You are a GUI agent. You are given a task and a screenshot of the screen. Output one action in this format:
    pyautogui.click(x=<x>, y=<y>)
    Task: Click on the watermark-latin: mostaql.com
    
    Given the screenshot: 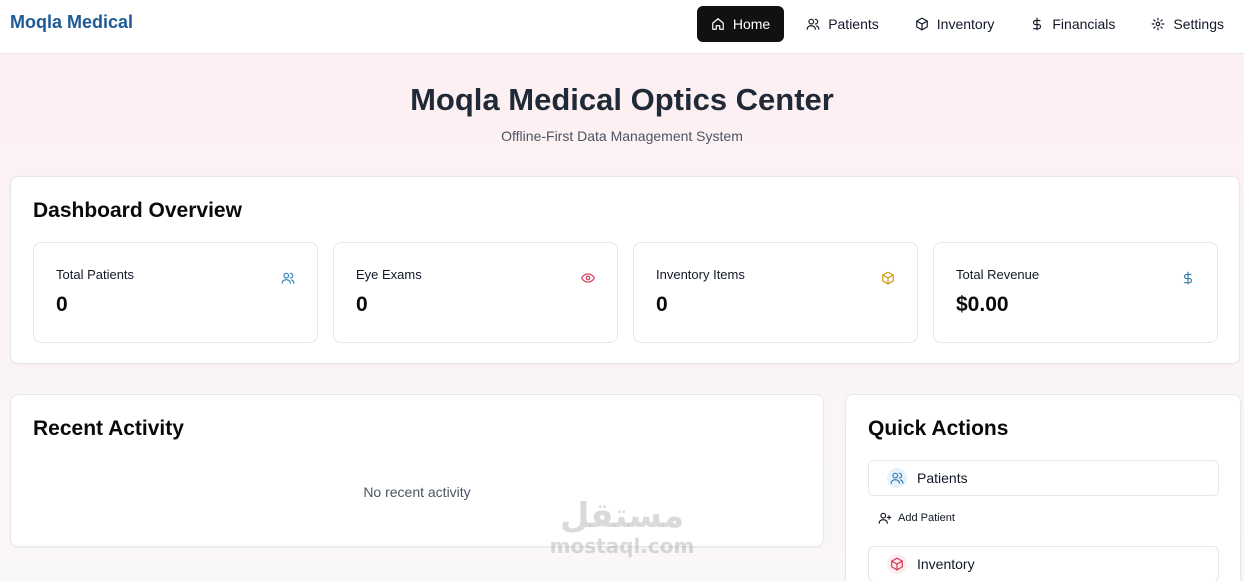 What is the action you would take?
    pyautogui.click(x=622, y=546)
    